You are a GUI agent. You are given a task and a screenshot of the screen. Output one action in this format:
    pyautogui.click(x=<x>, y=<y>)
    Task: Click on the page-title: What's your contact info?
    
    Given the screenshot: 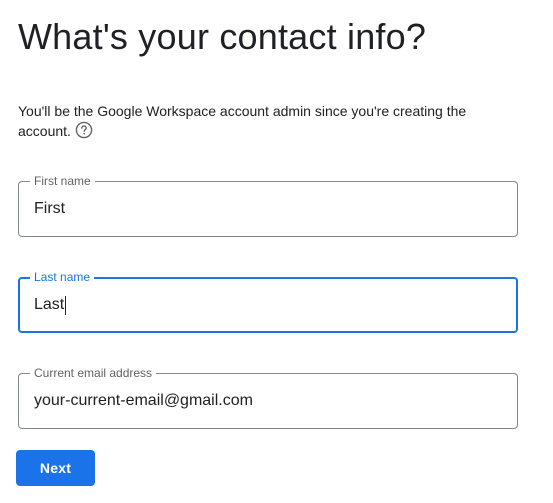 What is the action you would take?
    pyautogui.click(x=222, y=36)
    